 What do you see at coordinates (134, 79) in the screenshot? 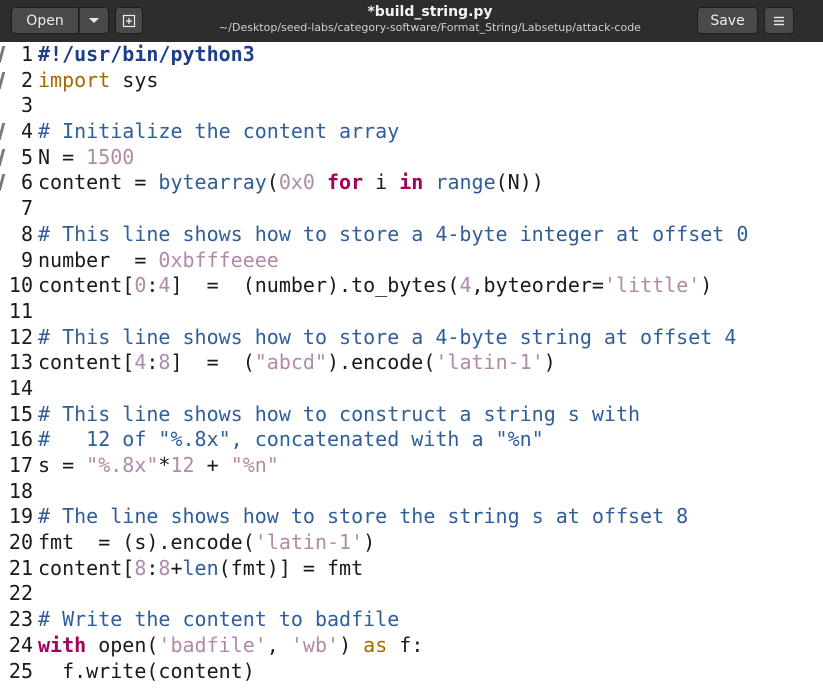
I see `code-token: sys` at bounding box center [134, 79].